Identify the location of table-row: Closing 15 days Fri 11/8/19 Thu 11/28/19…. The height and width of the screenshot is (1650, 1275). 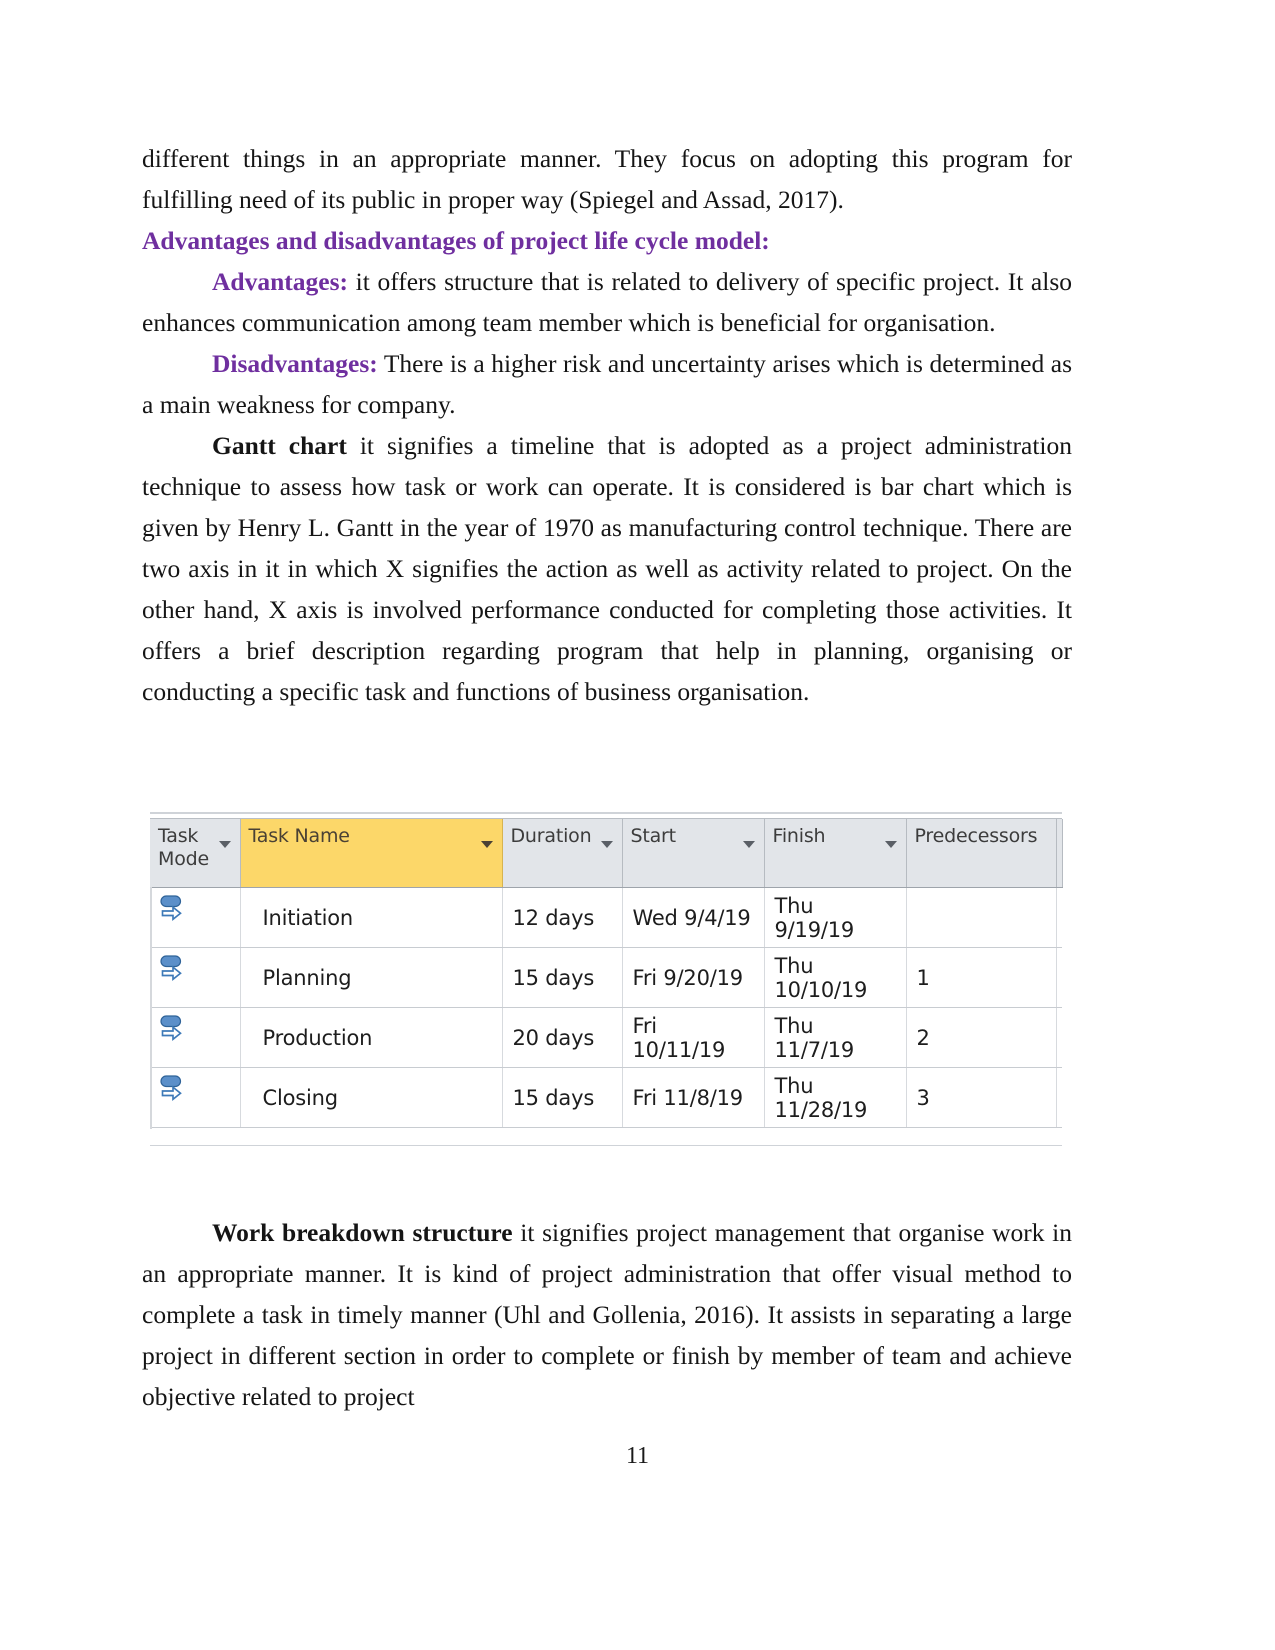
(606, 1097).